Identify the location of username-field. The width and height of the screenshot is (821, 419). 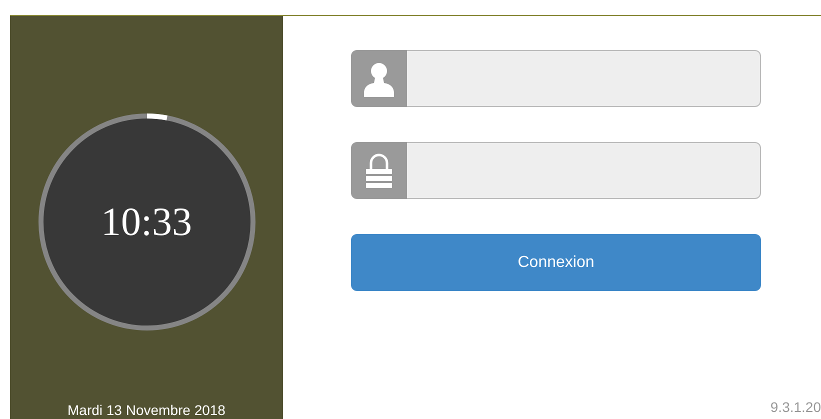
(584, 78).